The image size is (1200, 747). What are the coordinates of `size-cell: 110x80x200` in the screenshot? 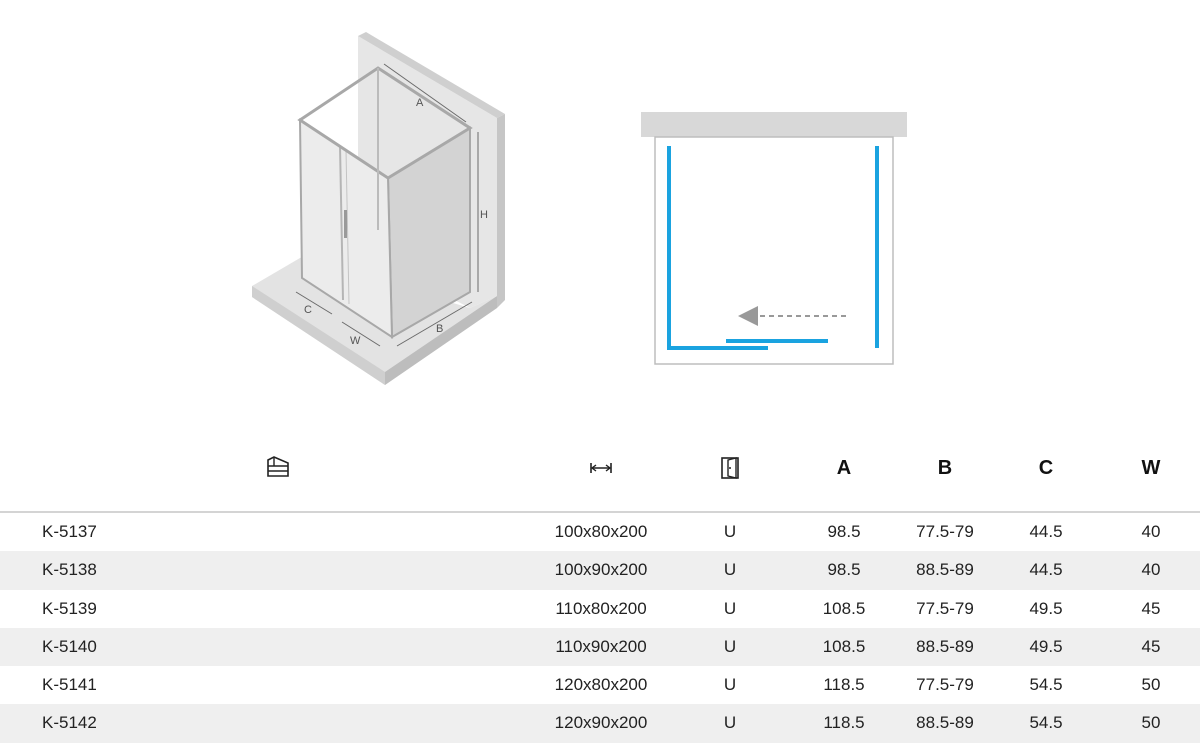 It's located at (601, 608).